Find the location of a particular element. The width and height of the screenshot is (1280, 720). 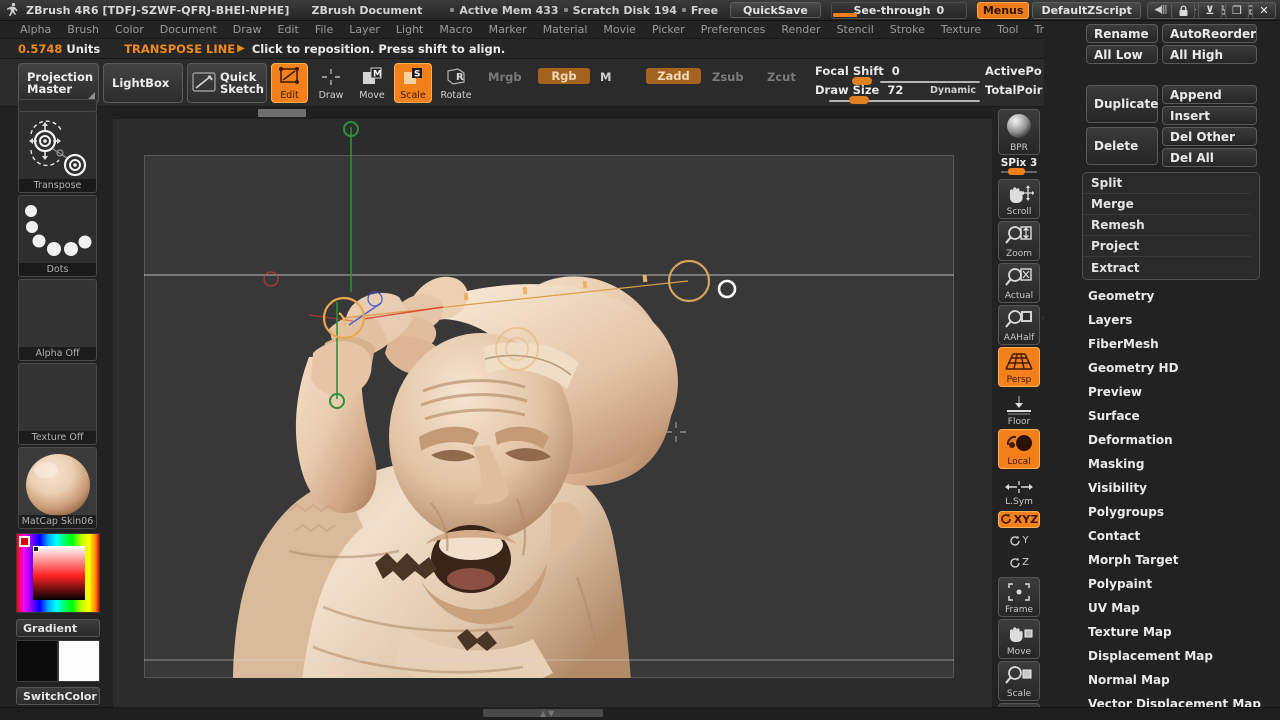

rotate-mode-button: R Rotate is located at coordinates (456, 83).